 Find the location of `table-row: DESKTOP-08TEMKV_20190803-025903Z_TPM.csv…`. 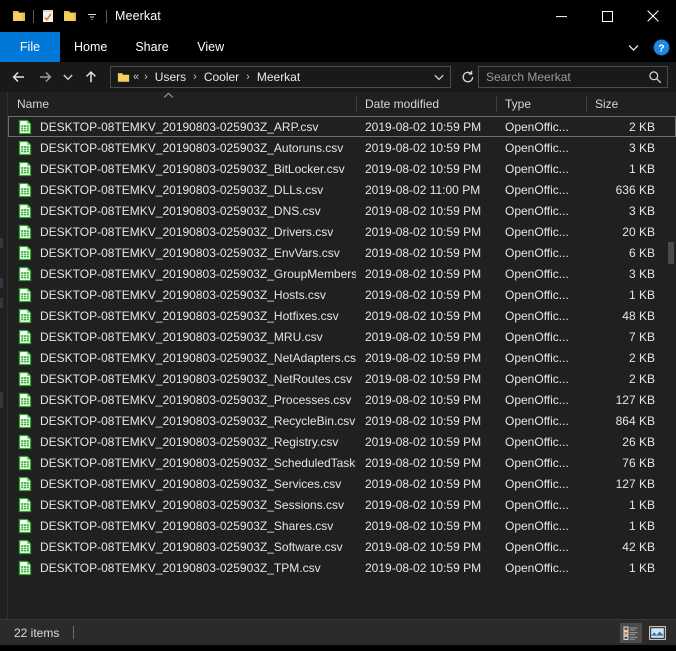

table-row: DESKTOP-08TEMKV_20190803-025903Z_TPM.csv… is located at coordinates (342, 567).